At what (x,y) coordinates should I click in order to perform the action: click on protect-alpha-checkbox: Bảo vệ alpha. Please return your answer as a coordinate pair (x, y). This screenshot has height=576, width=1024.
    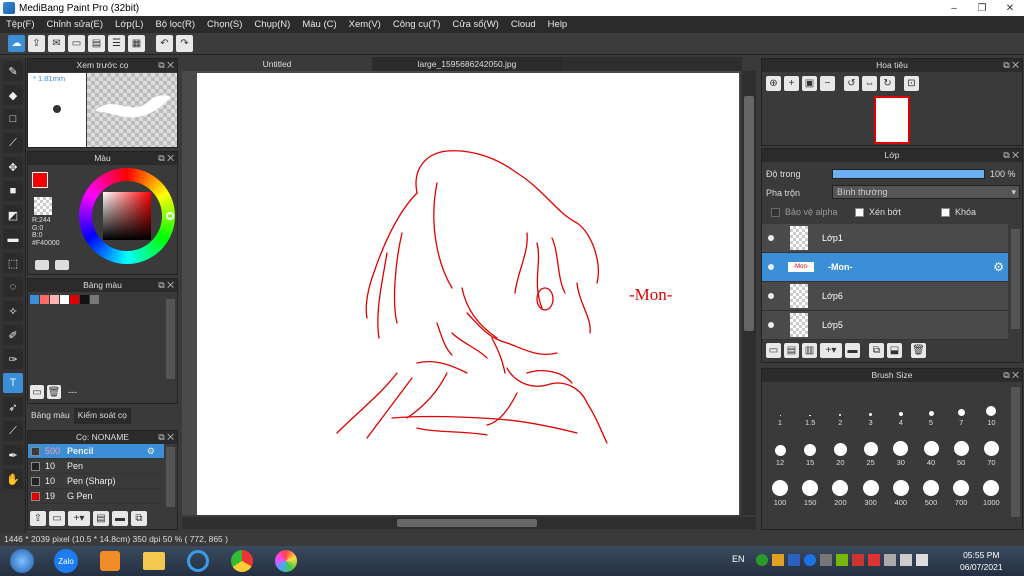
    Looking at the image, I should click on (803, 212).